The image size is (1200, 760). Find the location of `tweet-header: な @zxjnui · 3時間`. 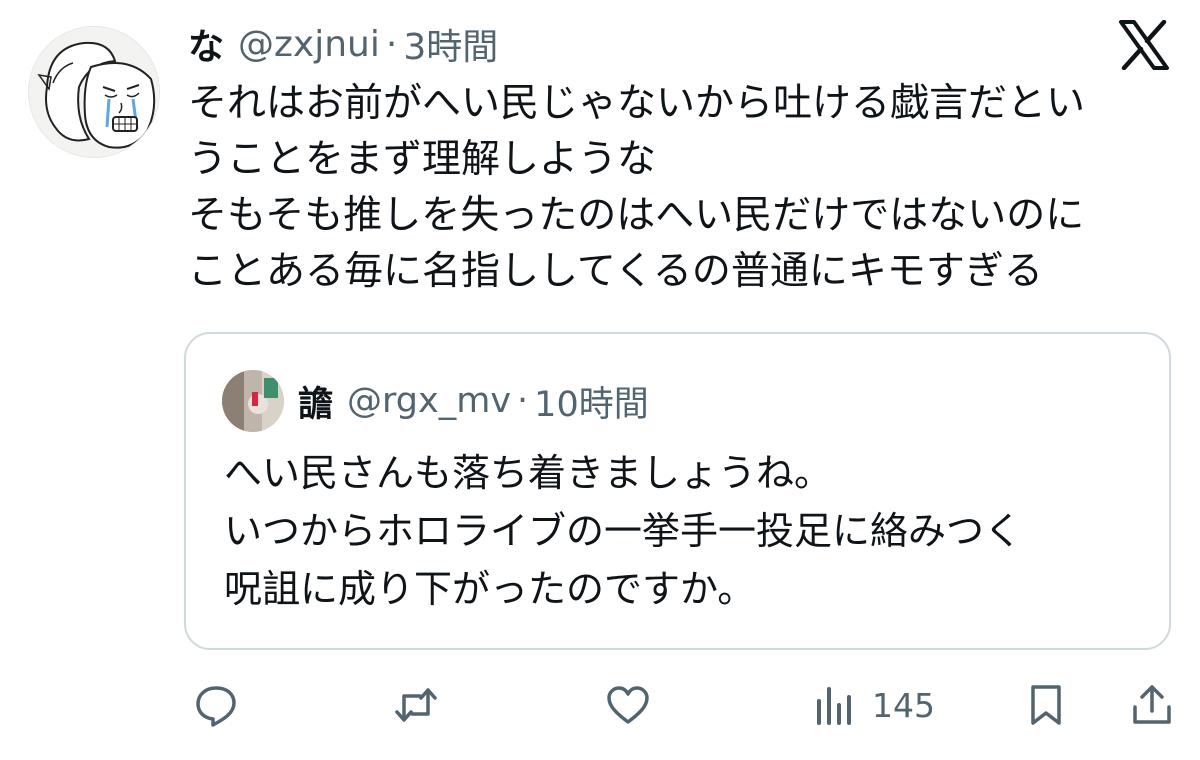

tweet-header: な @zxjnui · 3時間 is located at coordinates (343, 44).